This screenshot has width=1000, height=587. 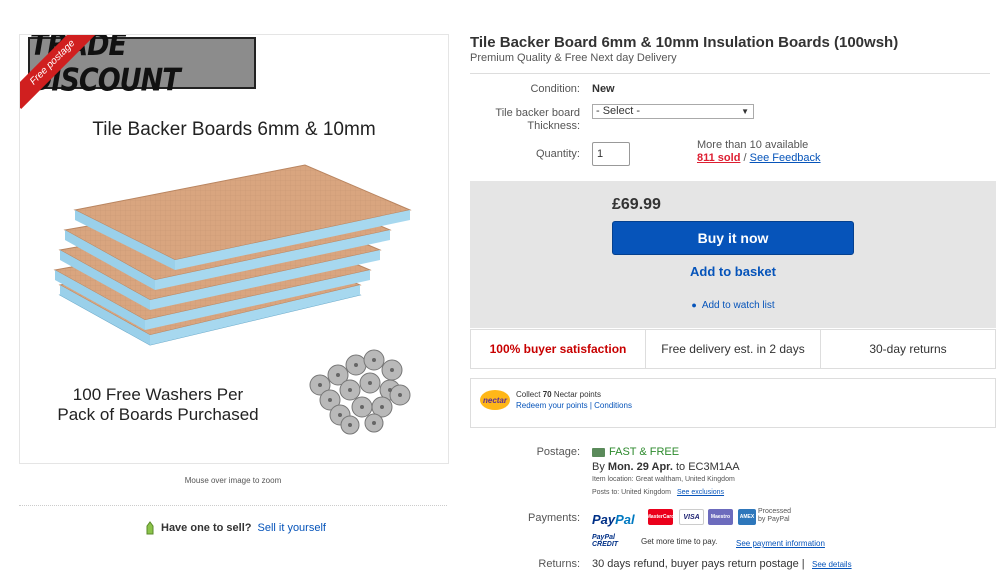 What do you see at coordinates (707, 467) in the screenshot?
I see `delivery-postcode: to EC3M1AA` at bounding box center [707, 467].